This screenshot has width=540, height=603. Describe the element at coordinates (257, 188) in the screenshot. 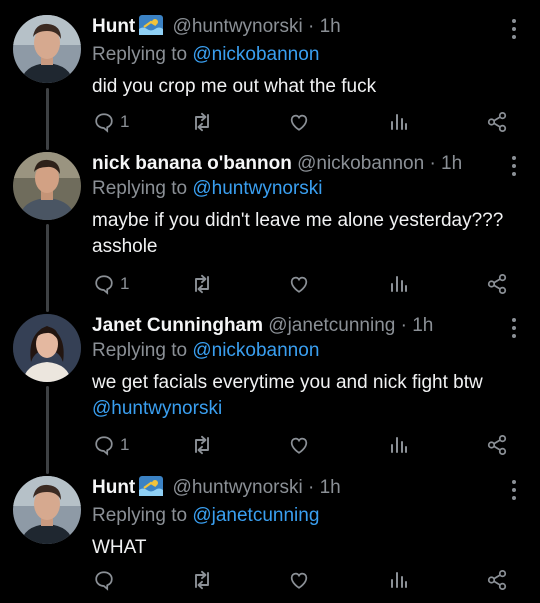

I see `replying-to-mention: @huntwynorski` at that location.